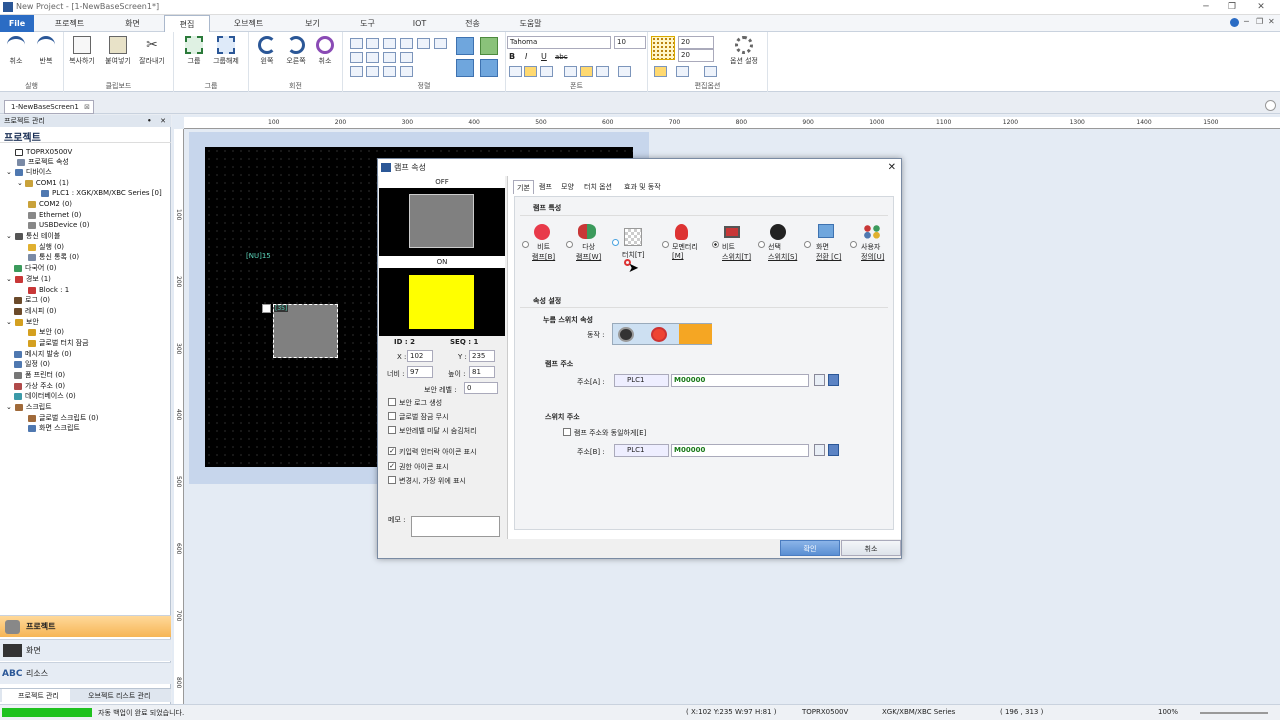 The height and width of the screenshot is (720, 1280). Describe the element at coordinates (515, 71) in the screenshot. I see `text-left-icon` at that location.